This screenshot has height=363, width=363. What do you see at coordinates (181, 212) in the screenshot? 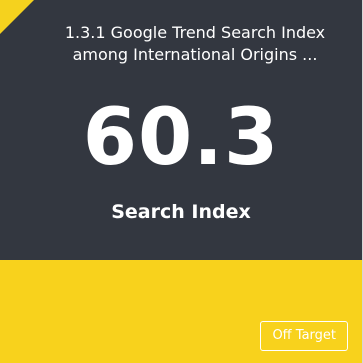
I see `kpi-label: Search Index` at bounding box center [181, 212].